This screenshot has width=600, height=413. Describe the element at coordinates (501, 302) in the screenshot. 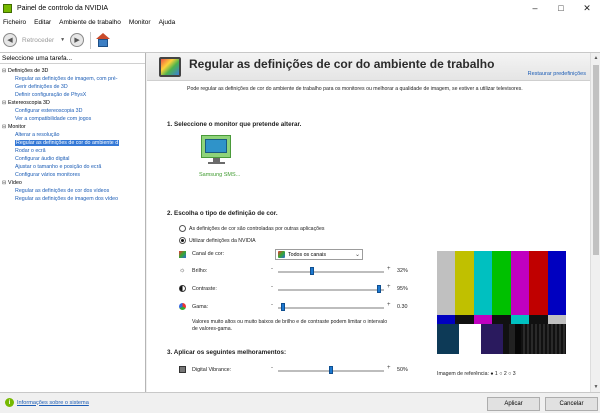

I see `reference-test-pattern` at that location.